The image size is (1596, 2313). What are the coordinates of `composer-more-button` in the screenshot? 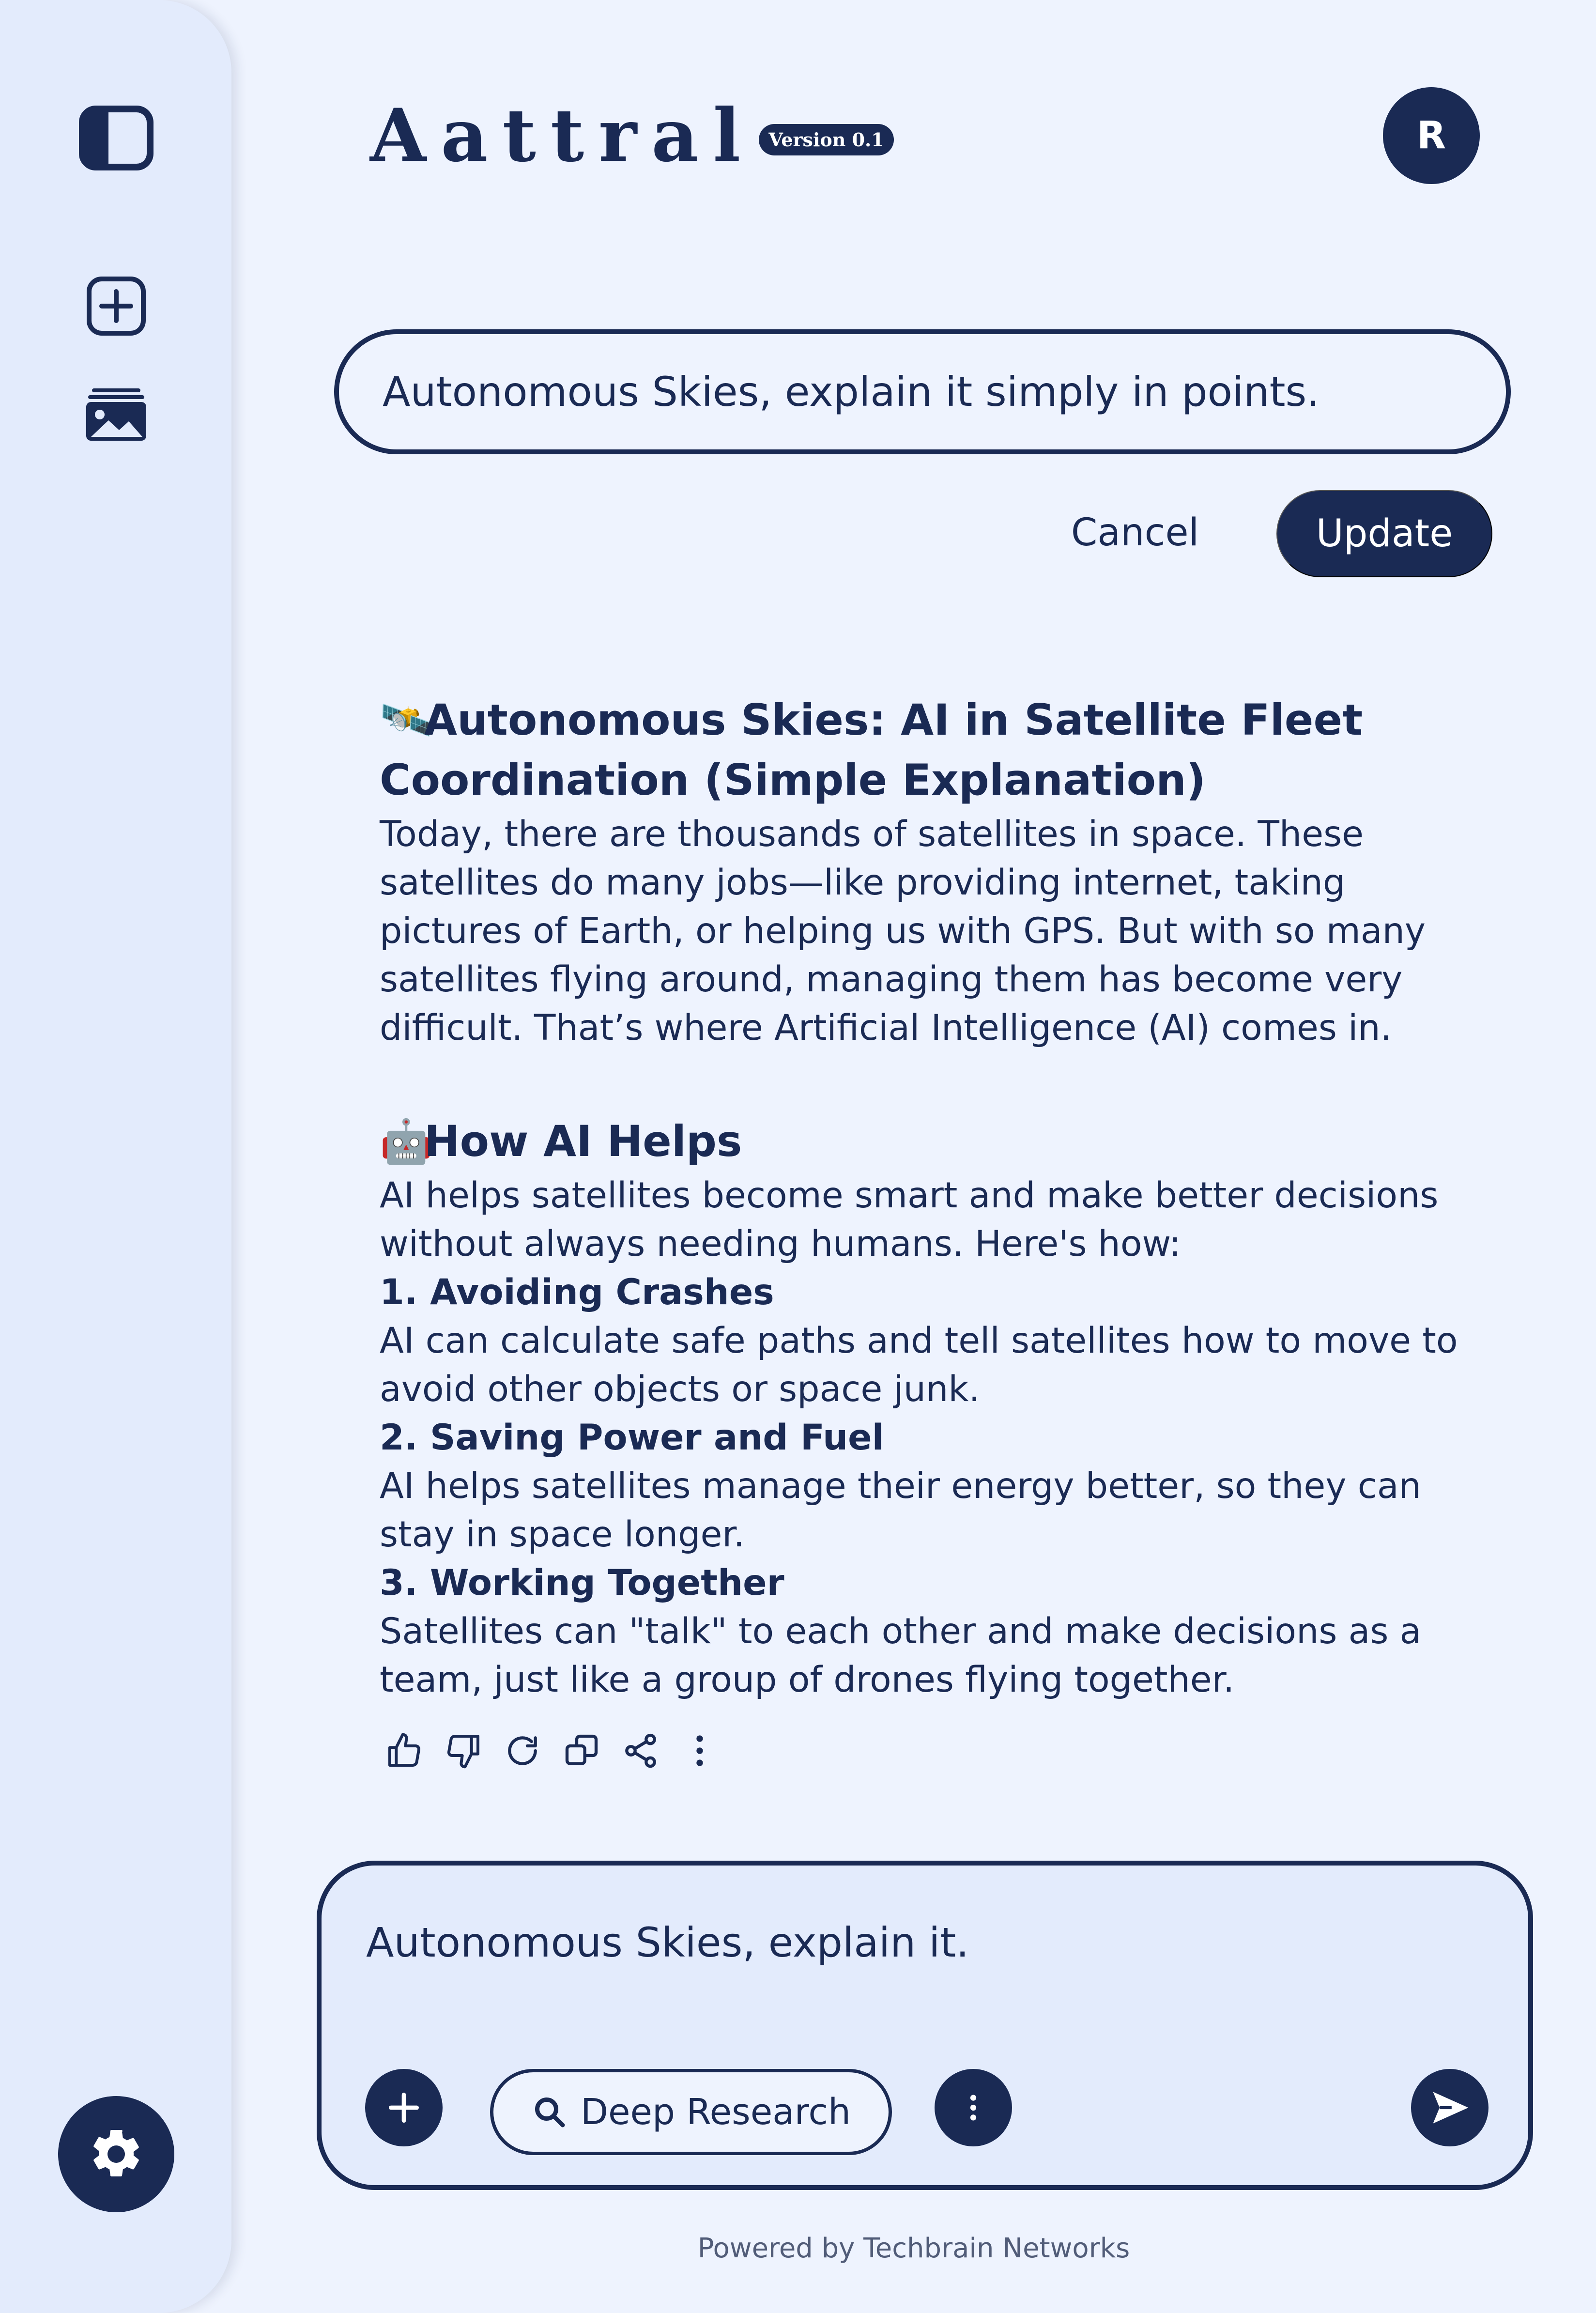 It's located at (973, 2108).